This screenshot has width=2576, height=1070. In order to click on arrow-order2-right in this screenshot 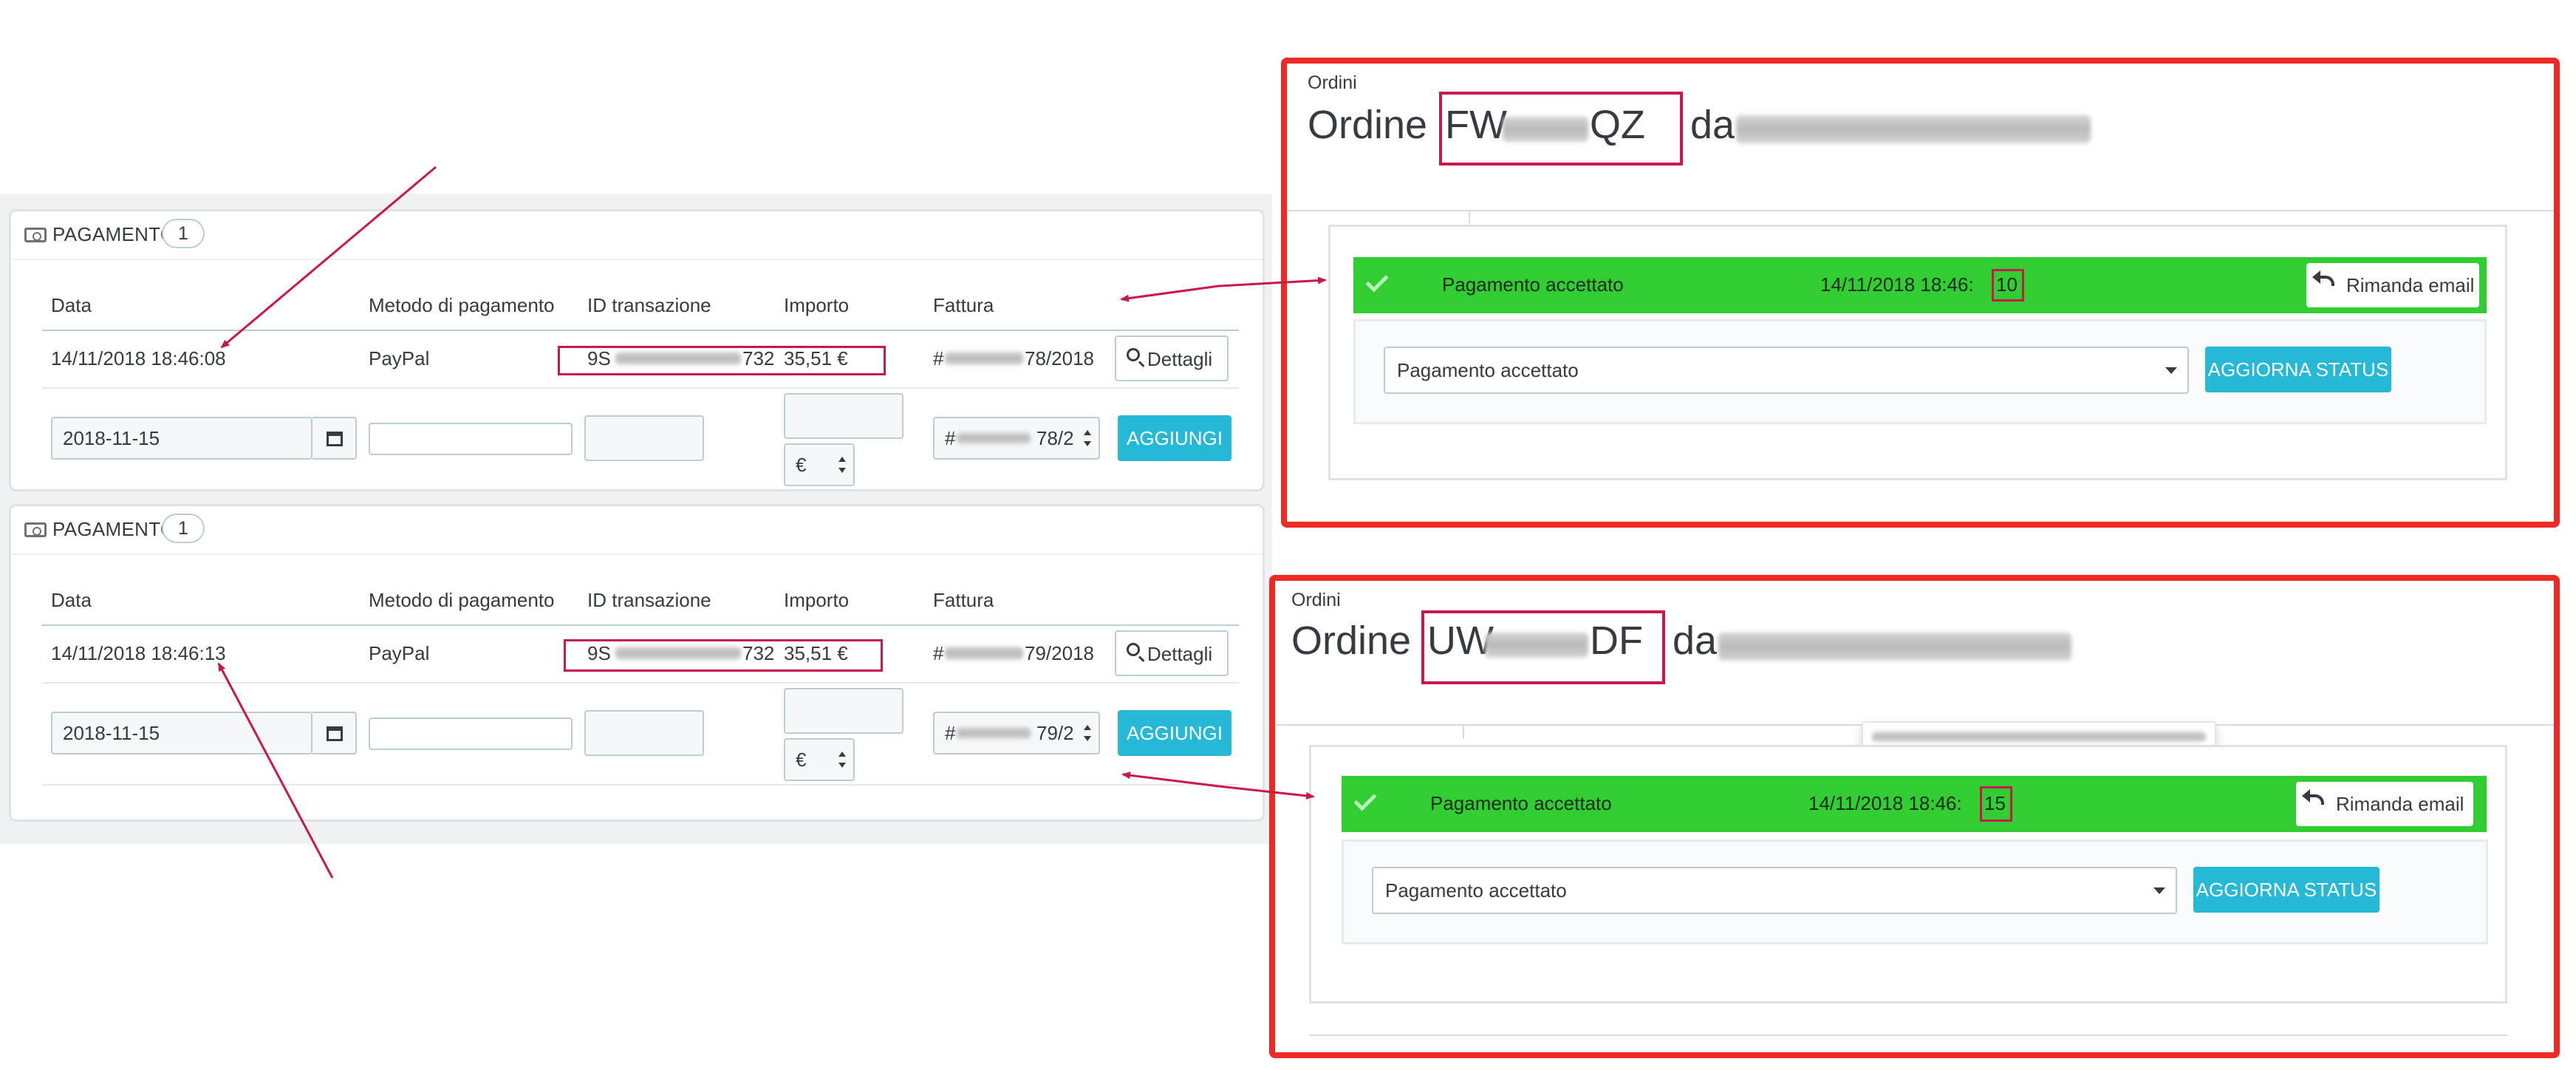, I will do `click(1266, 793)`.